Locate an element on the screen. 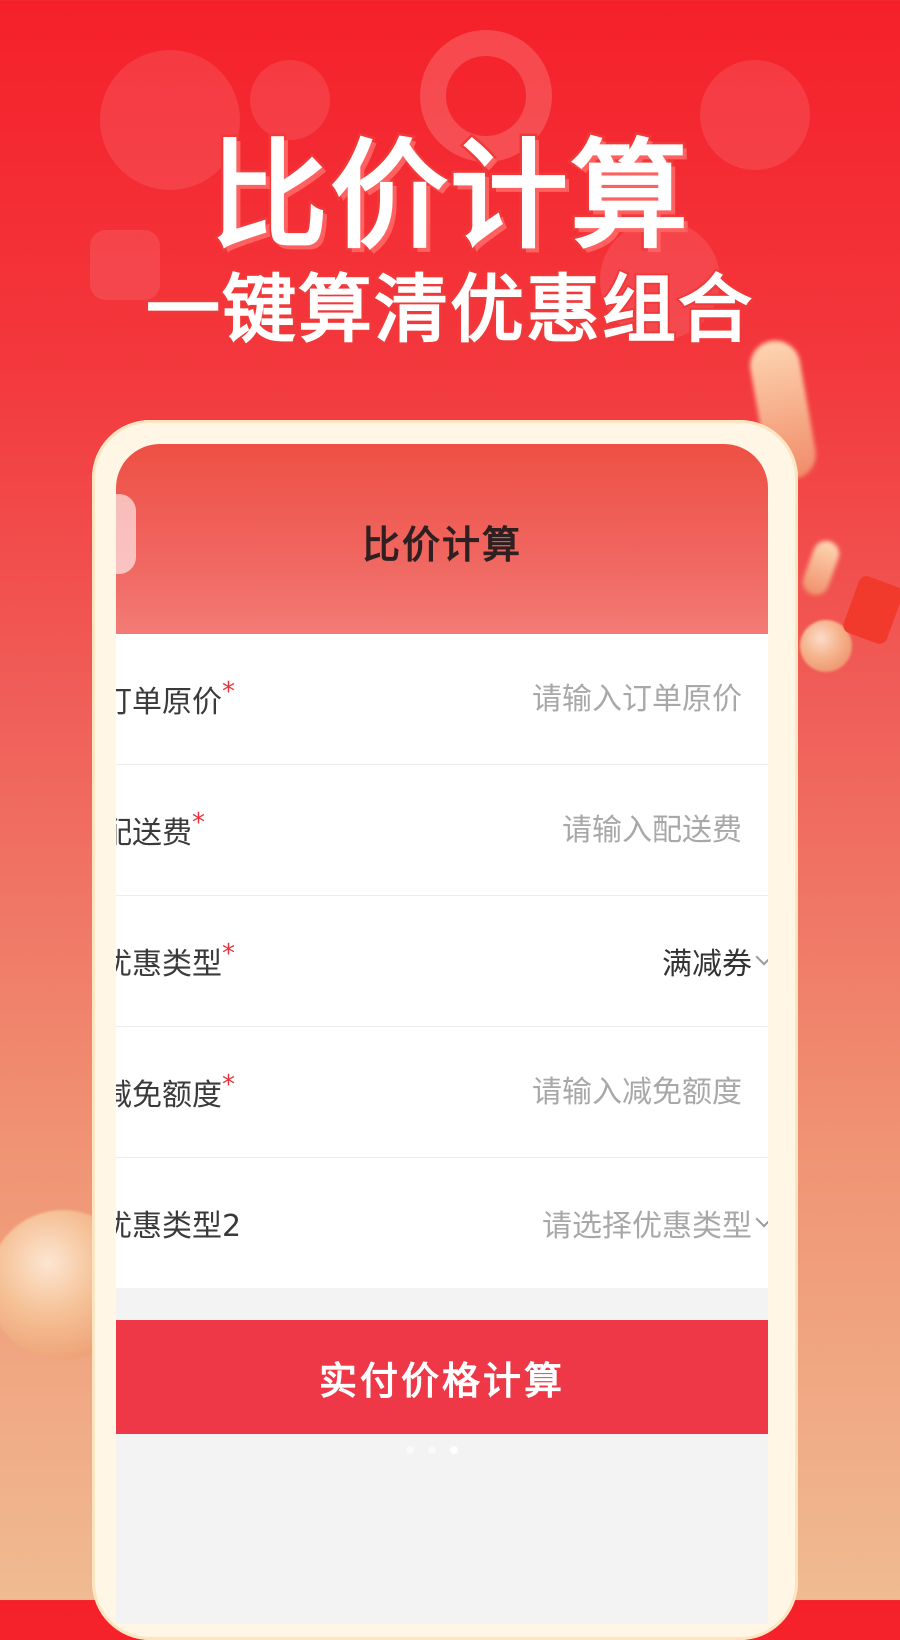  page-indicator is located at coordinates (432, 1450).